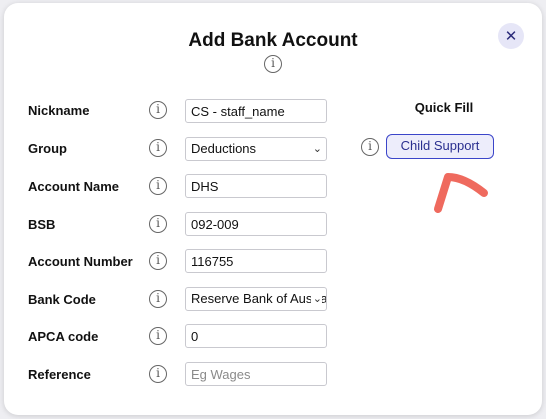 This screenshot has height=419, width=546. What do you see at coordinates (256, 336) in the screenshot?
I see `apca-code-input` at bounding box center [256, 336].